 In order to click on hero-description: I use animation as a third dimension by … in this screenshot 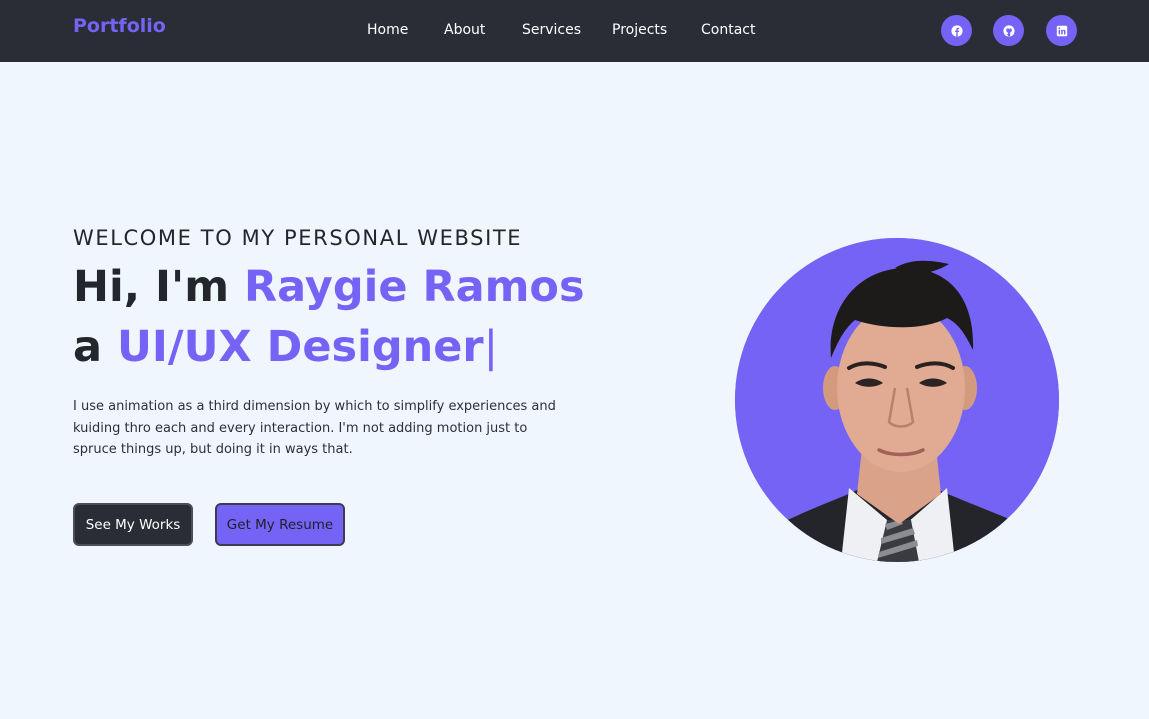, I will do `click(314, 428)`.